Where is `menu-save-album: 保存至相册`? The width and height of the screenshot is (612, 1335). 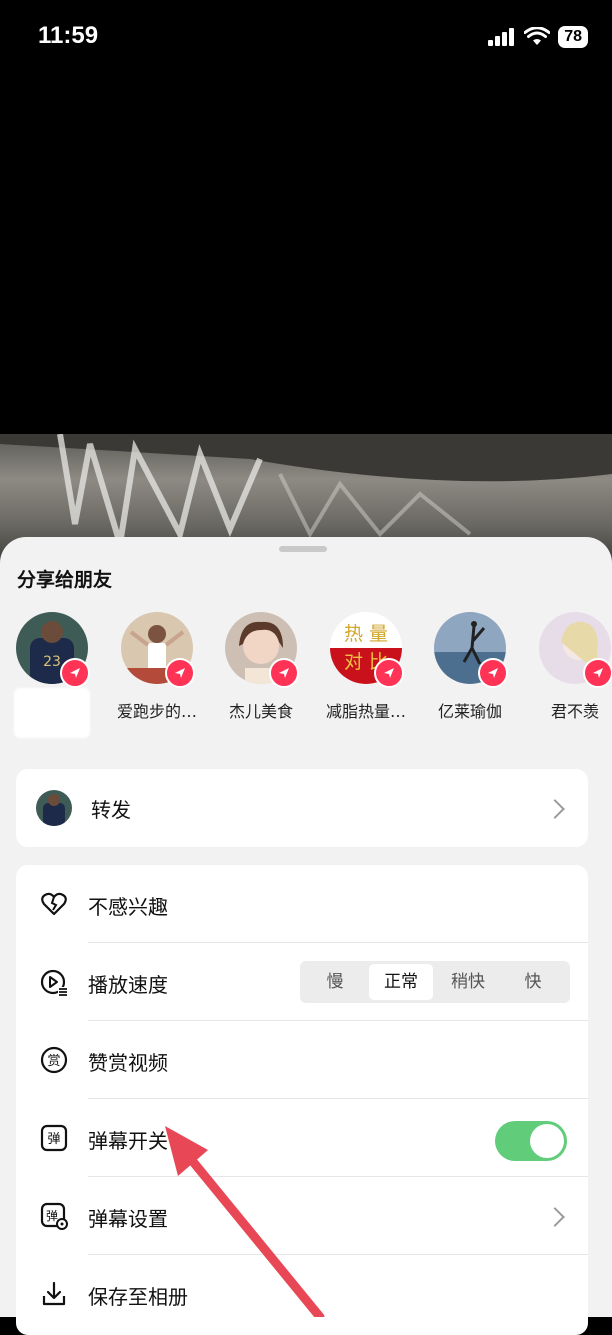 menu-save-album: 保存至相册 is located at coordinates (302, 1294).